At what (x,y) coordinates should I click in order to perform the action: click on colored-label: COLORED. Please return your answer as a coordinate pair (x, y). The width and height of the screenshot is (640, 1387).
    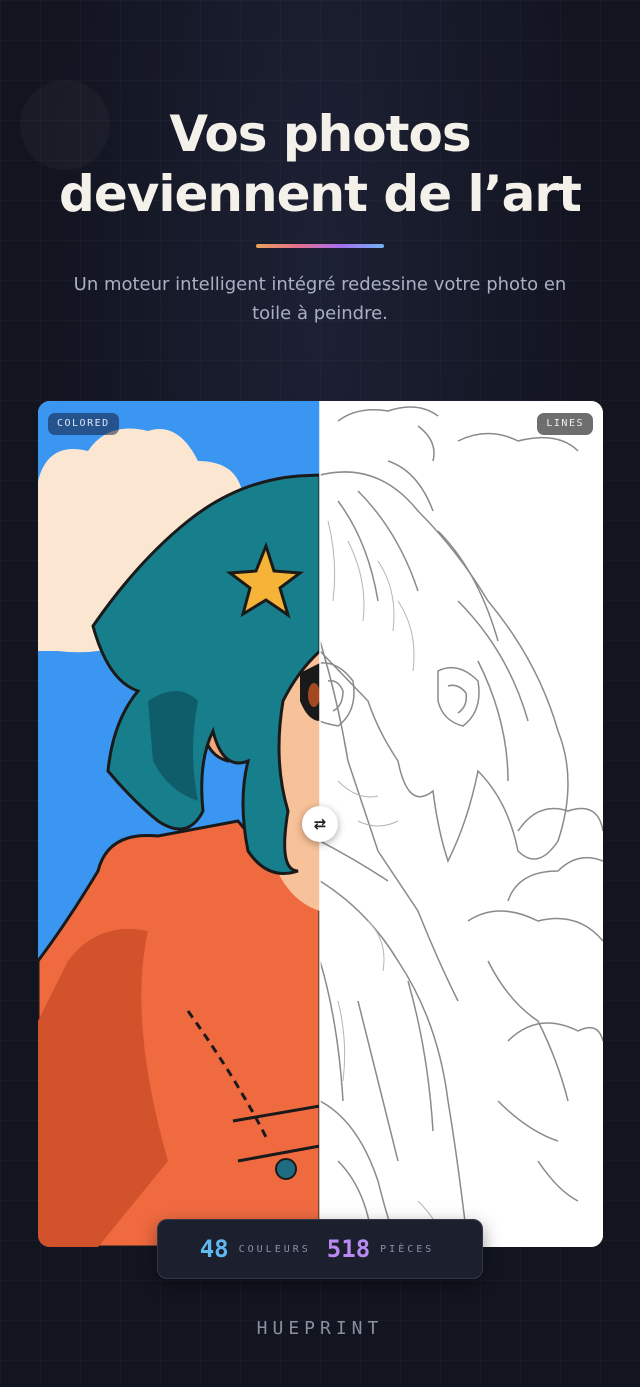
    Looking at the image, I should click on (83, 424).